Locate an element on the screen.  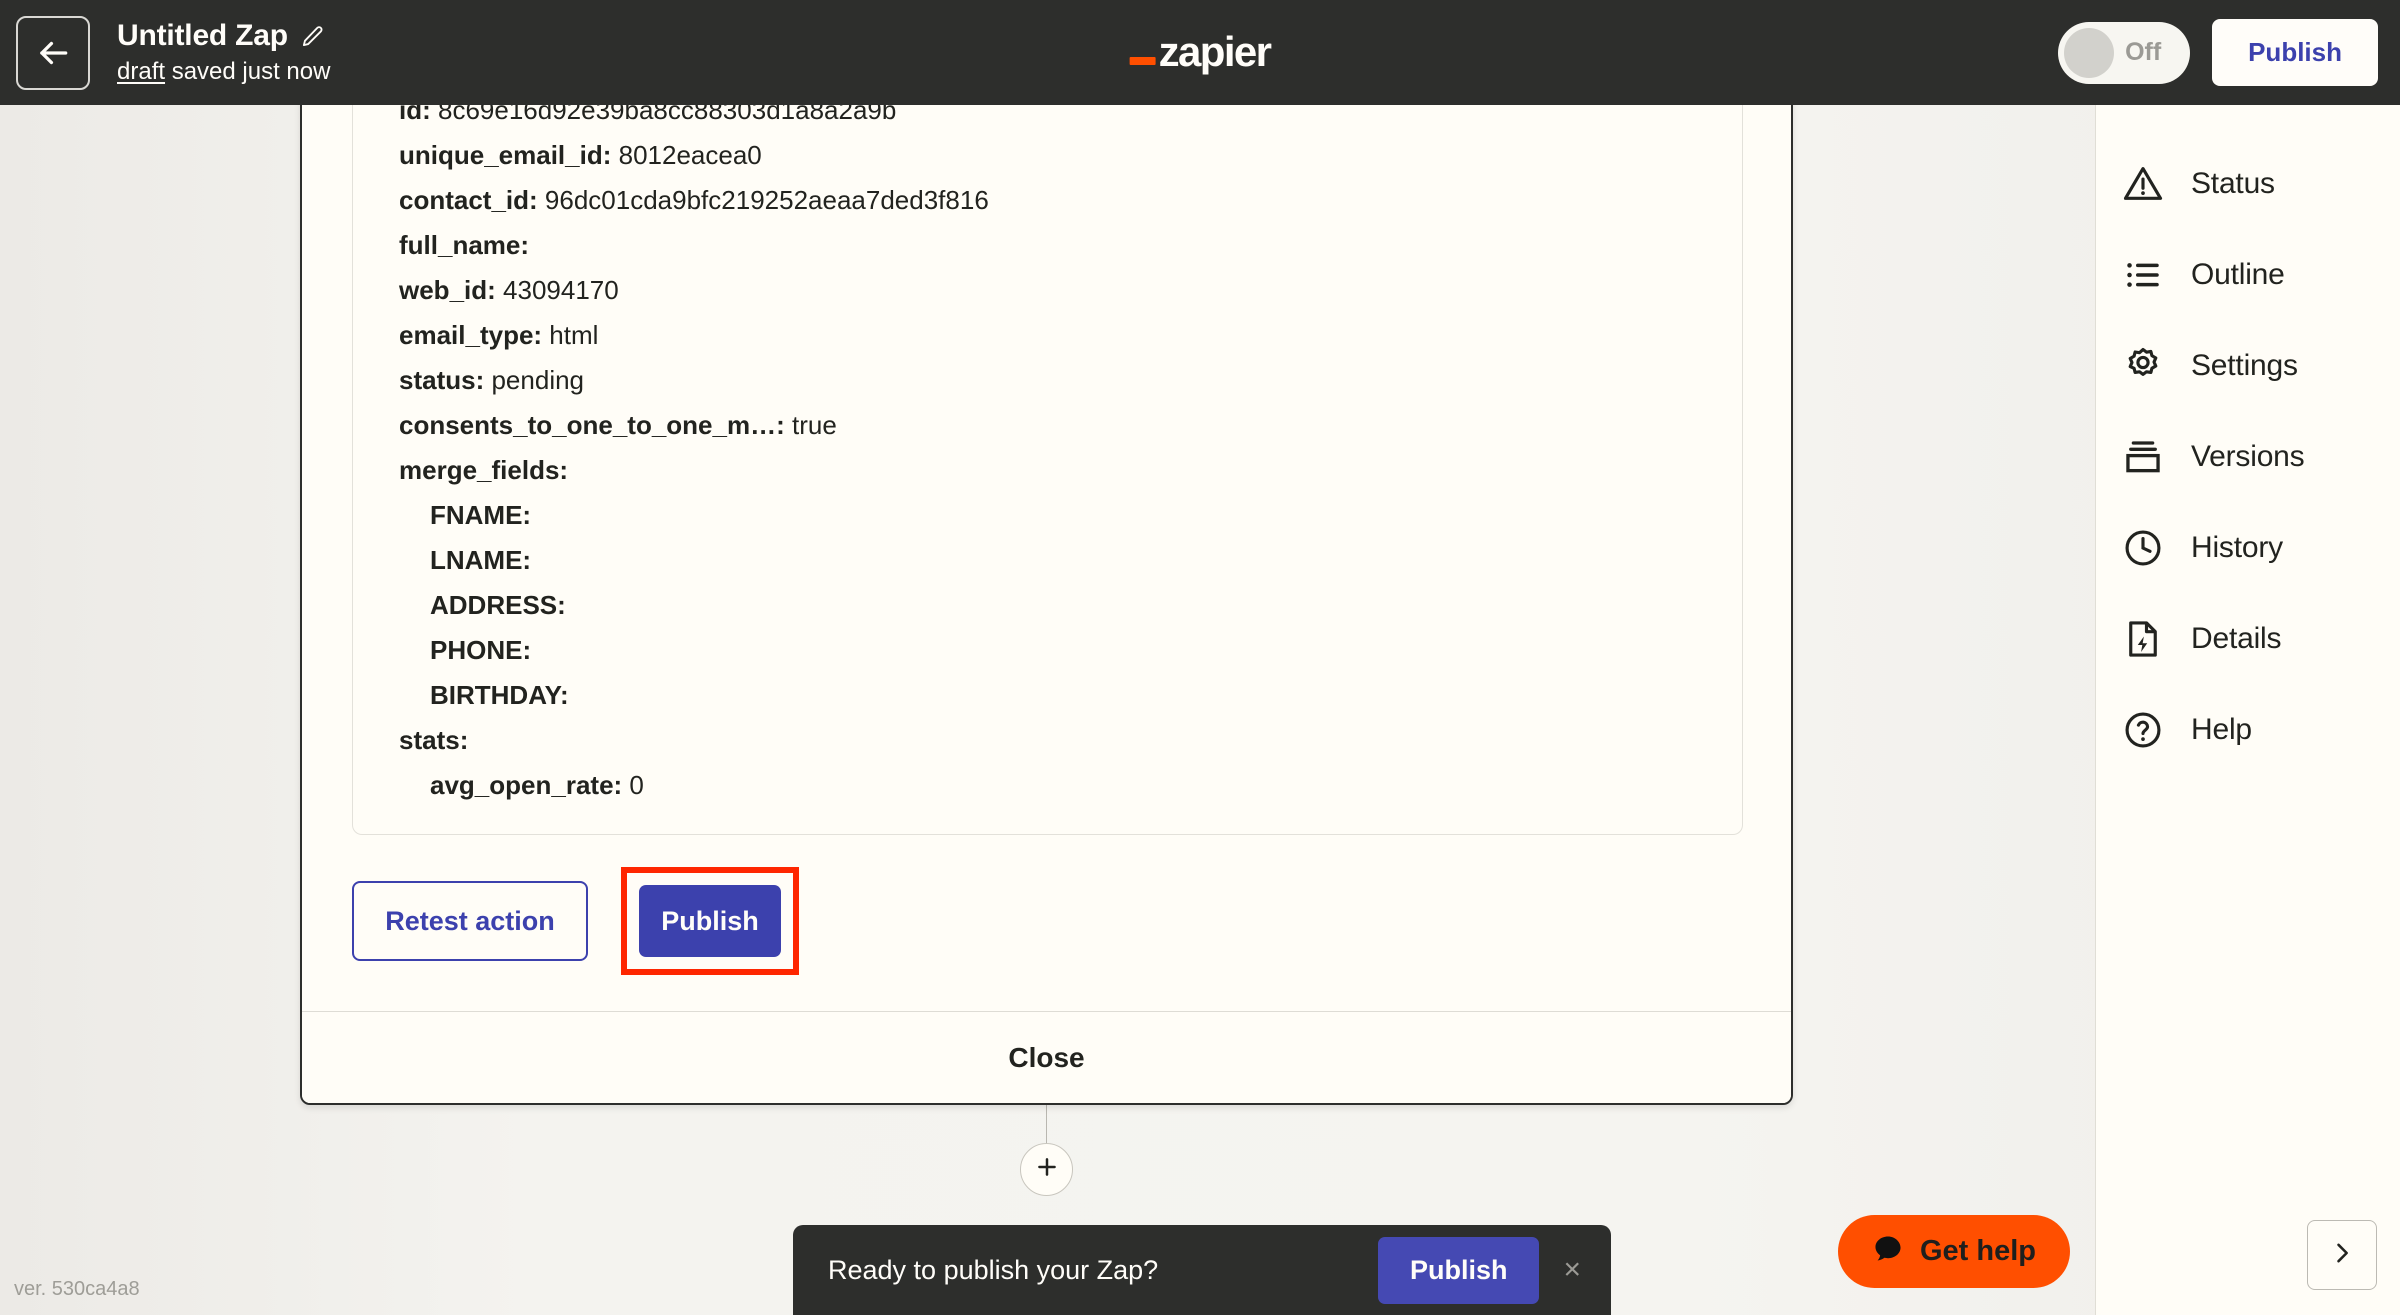
arrow-left-icon is located at coordinates (53, 53).